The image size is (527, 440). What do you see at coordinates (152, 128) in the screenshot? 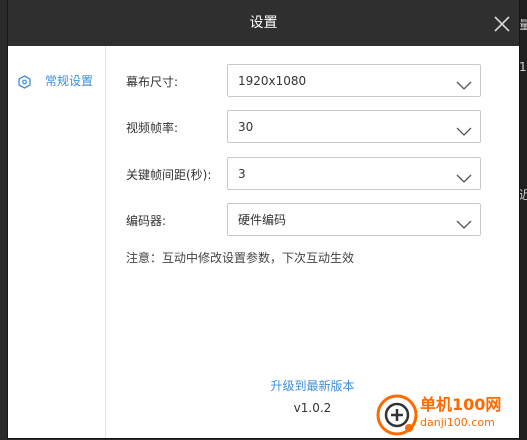
I see `frame-rate-label: 视频帧率:` at bounding box center [152, 128].